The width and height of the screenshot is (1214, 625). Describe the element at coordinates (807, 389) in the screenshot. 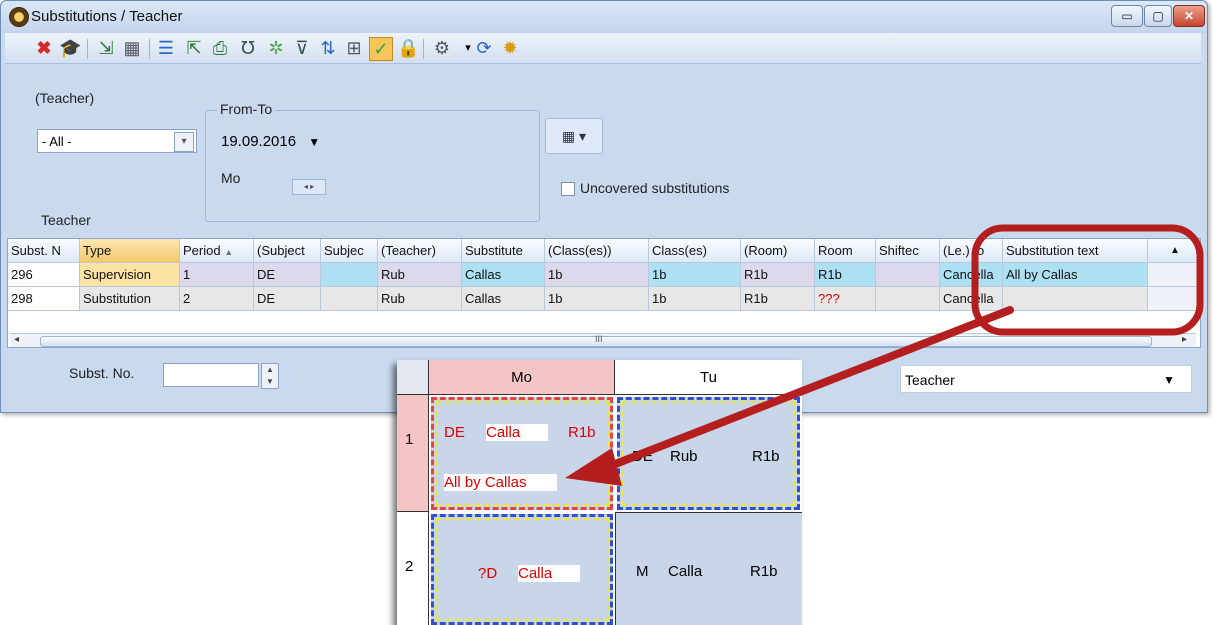

I see `annotation-arrow-shaft` at that location.